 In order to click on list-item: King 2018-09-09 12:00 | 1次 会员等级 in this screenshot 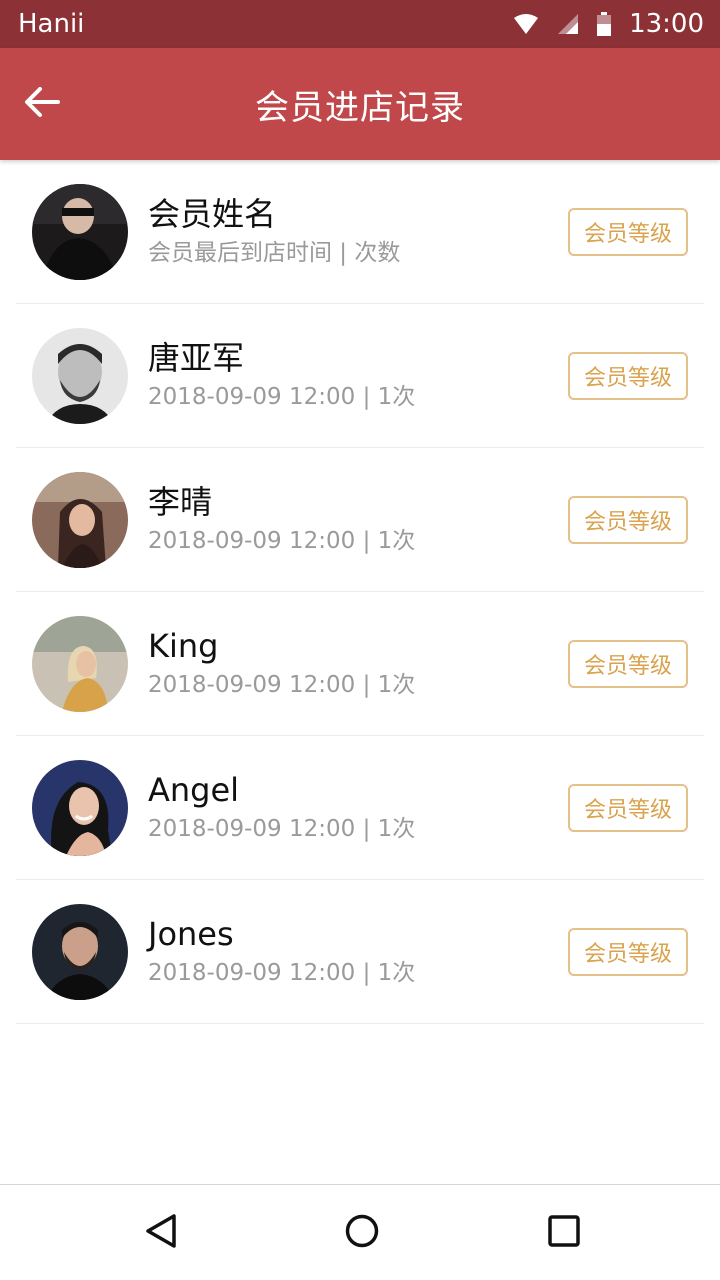, I will do `click(360, 664)`.